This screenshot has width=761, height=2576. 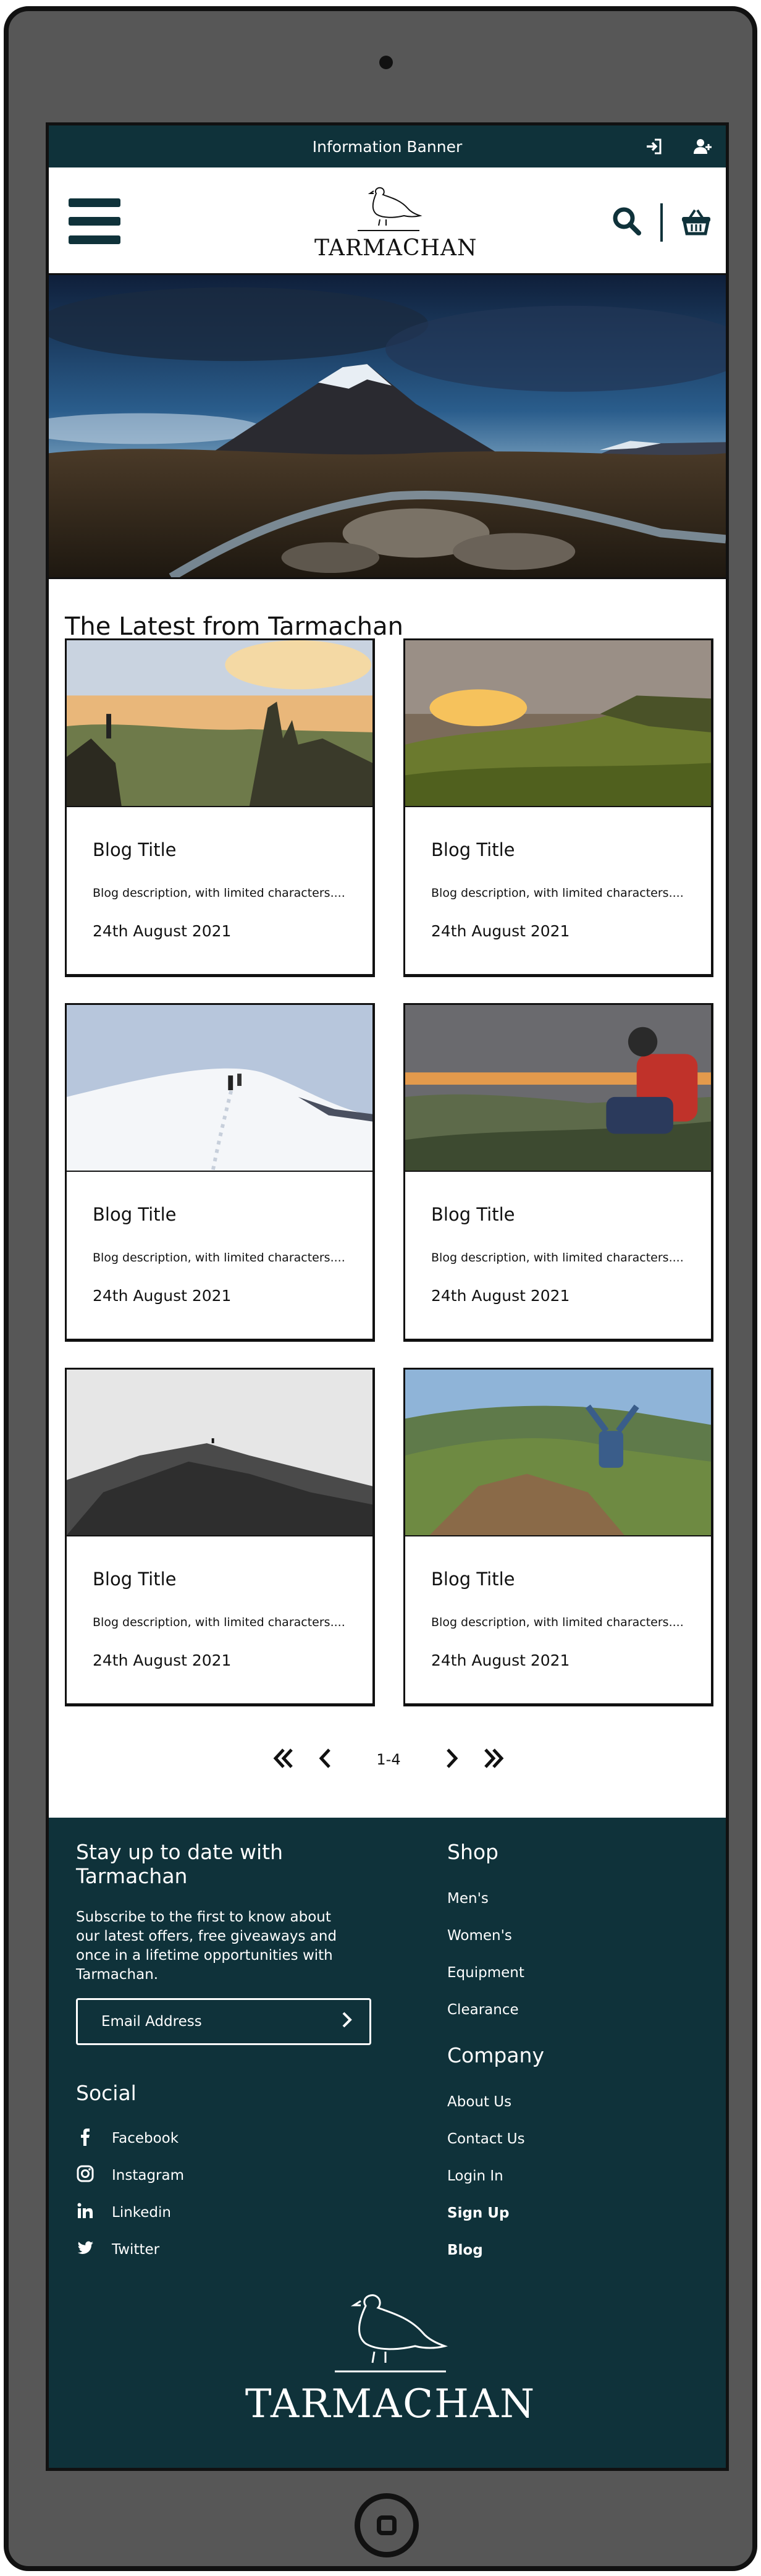 What do you see at coordinates (136, 2250) in the screenshot?
I see `social-label: Twitter` at bounding box center [136, 2250].